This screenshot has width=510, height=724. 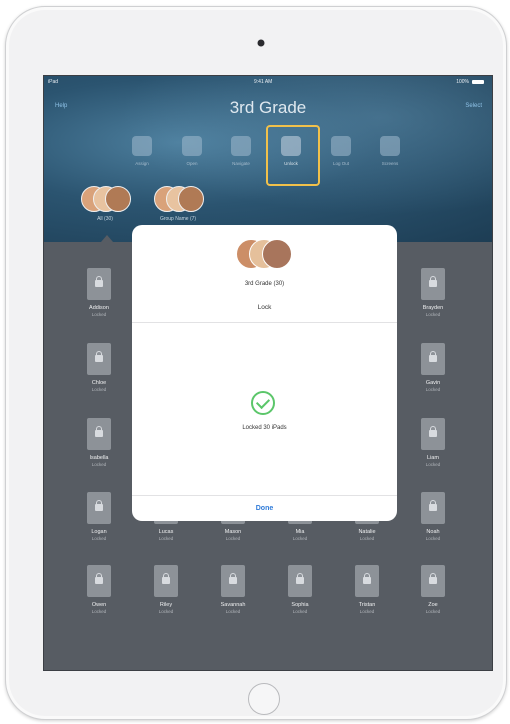 I want to click on dialog-class-name: 3rd Grade (30), so click(x=264, y=284).